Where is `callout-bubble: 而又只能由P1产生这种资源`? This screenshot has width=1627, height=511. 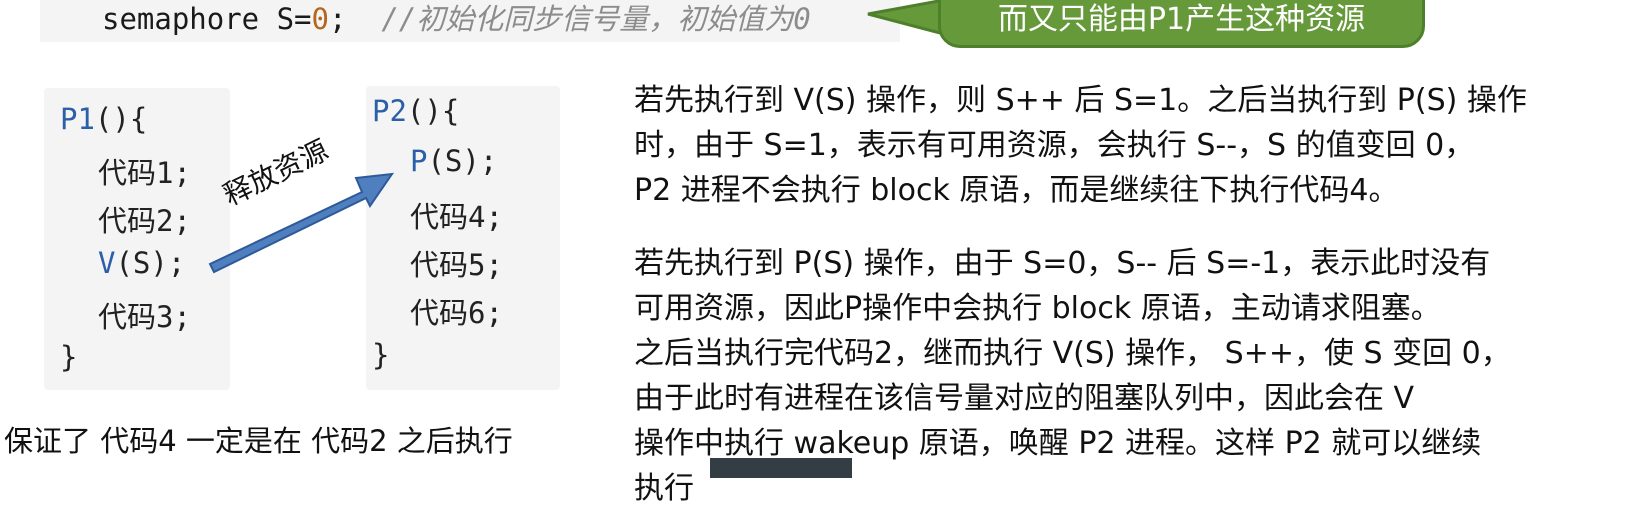
callout-bubble: 而又只能由P1产生这种资源 is located at coordinates (1181, 24).